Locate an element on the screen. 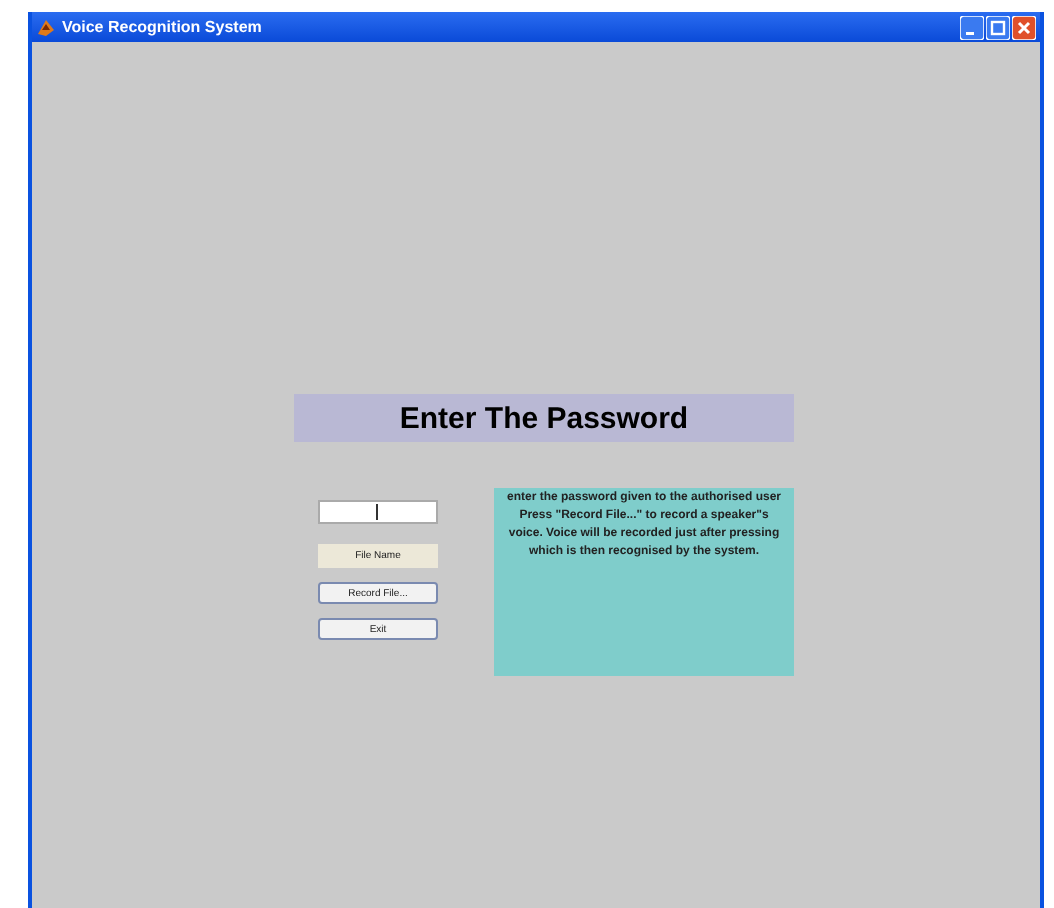 This screenshot has height=908, width=1054. window-title: Voice Recognition System is located at coordinates (162, 27).